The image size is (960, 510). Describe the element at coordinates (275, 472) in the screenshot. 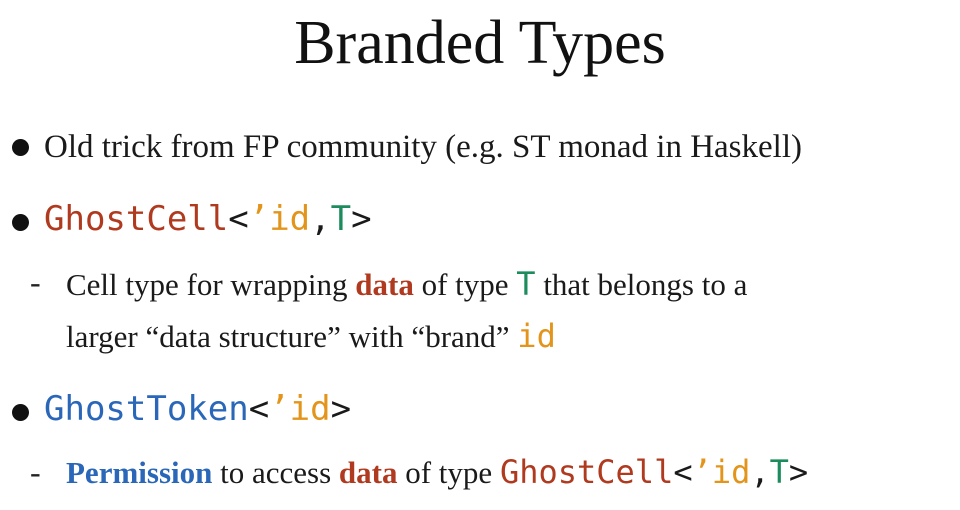

I see `desc-text: to access` at that location.